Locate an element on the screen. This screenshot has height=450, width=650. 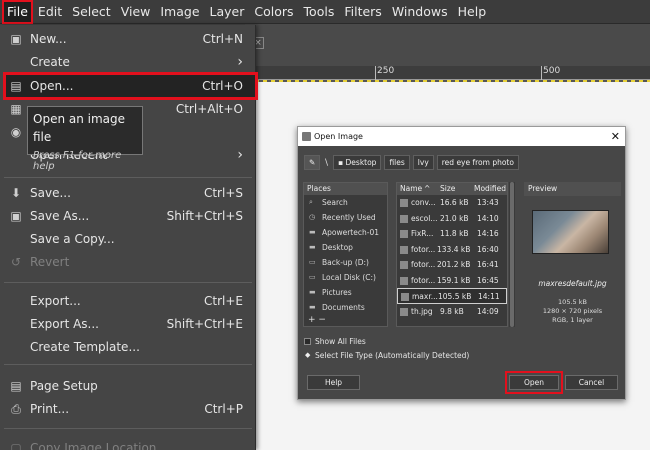
menu-item-label: Copy Image Location is located at coordinates (93, 445).